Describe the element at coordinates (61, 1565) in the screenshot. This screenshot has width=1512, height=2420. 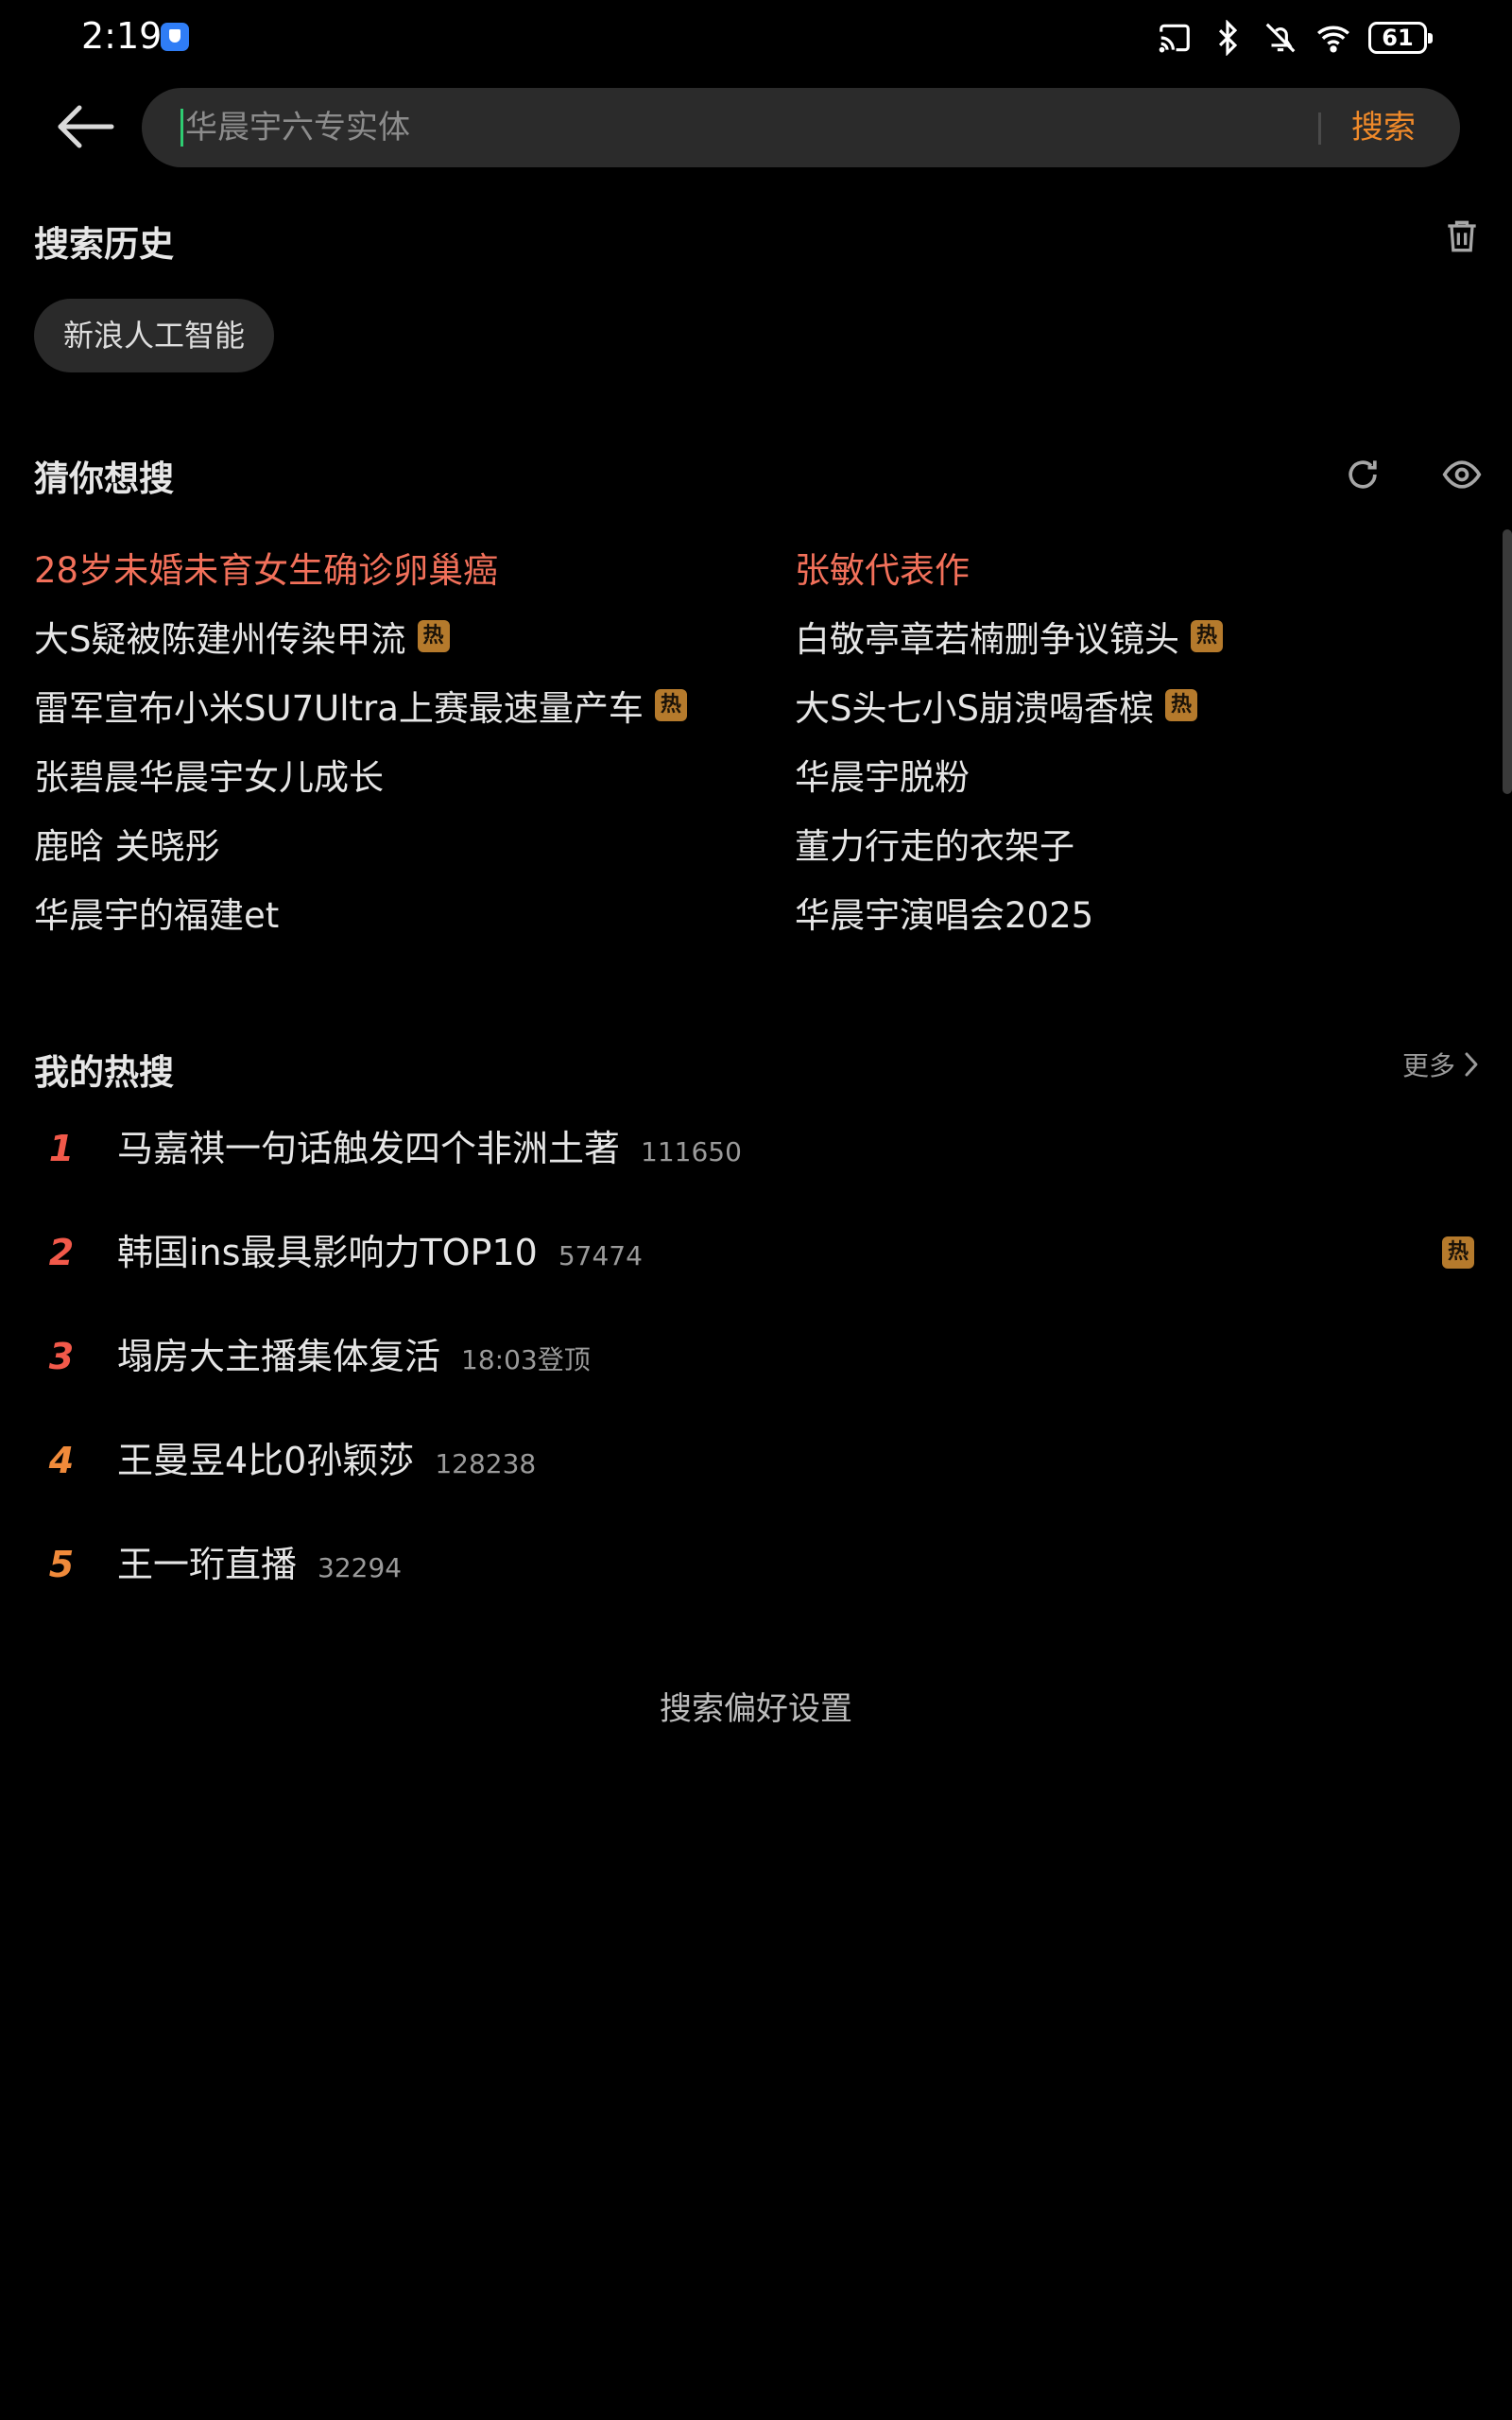
I see `rank-number: 5` at that location.